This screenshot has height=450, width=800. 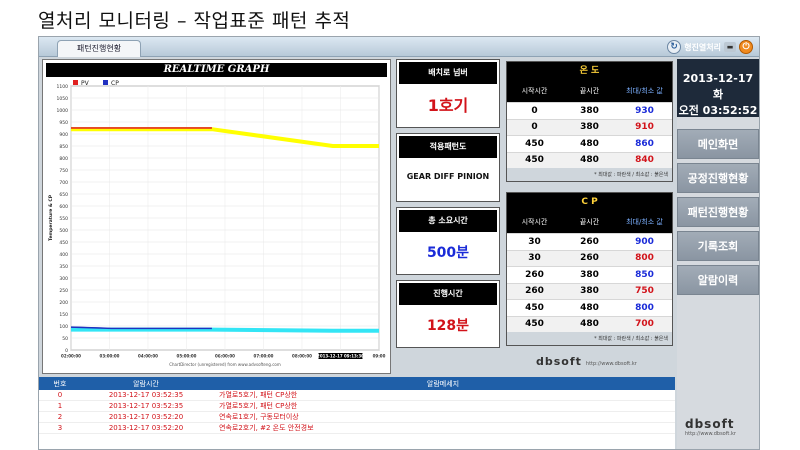 I want to click on table-row: 450 480 840, so click(x=589, y=159).